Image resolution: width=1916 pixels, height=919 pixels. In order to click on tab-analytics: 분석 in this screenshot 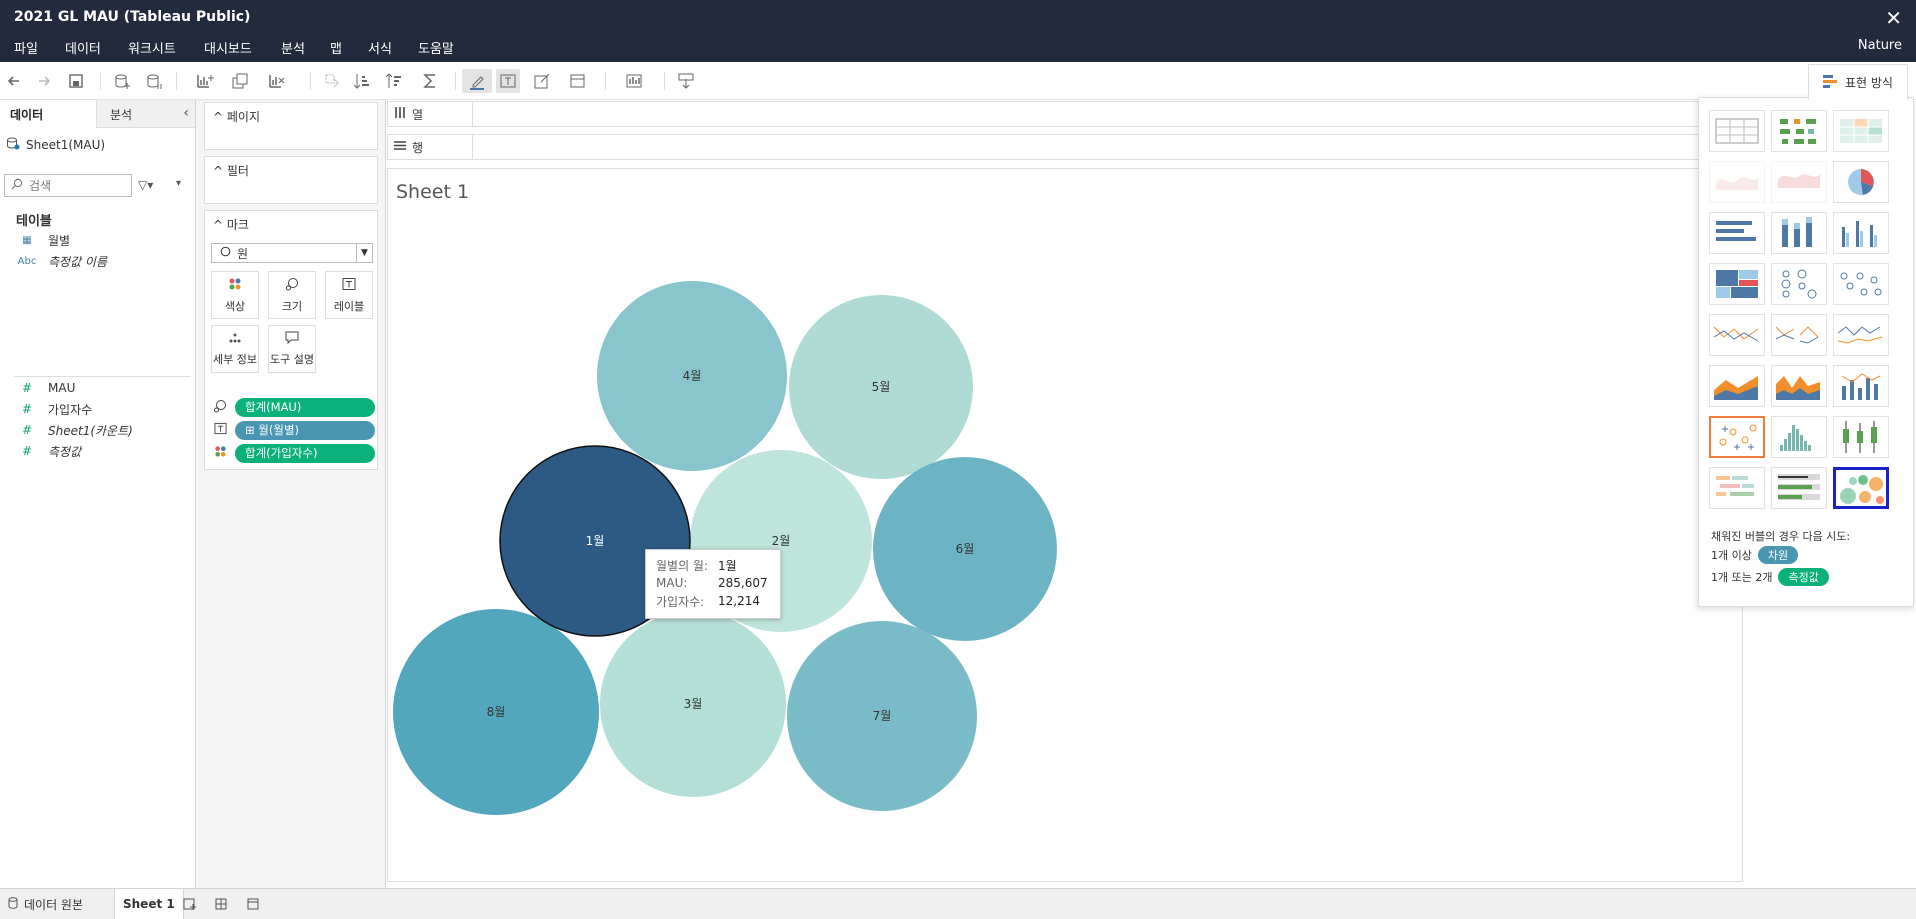, I will do `click(121, 114)`.